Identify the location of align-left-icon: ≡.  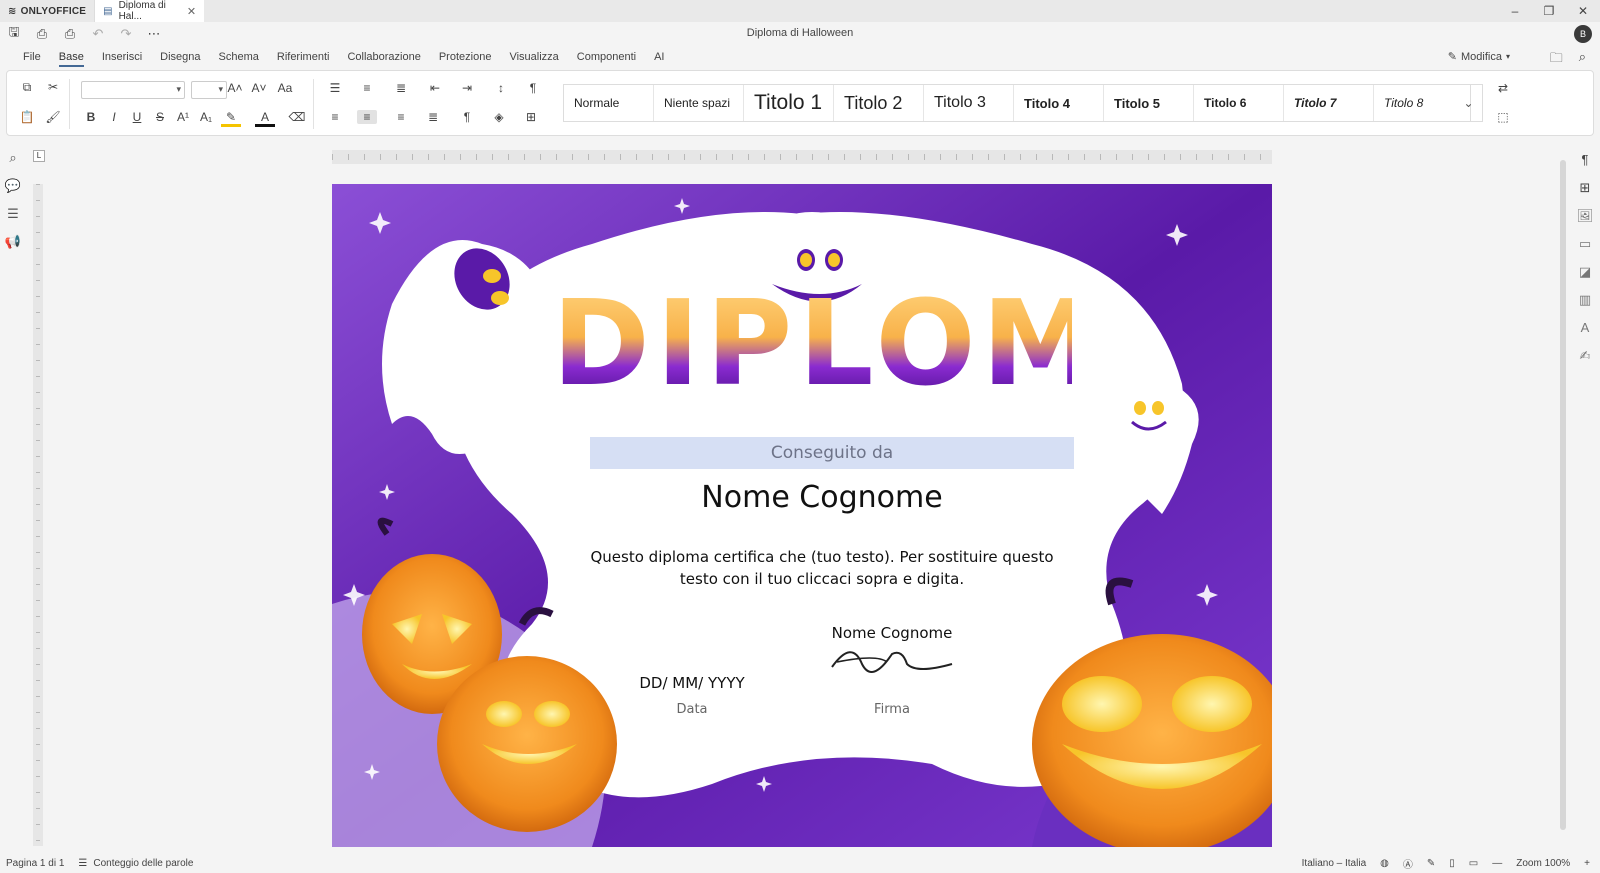
(335, 117).